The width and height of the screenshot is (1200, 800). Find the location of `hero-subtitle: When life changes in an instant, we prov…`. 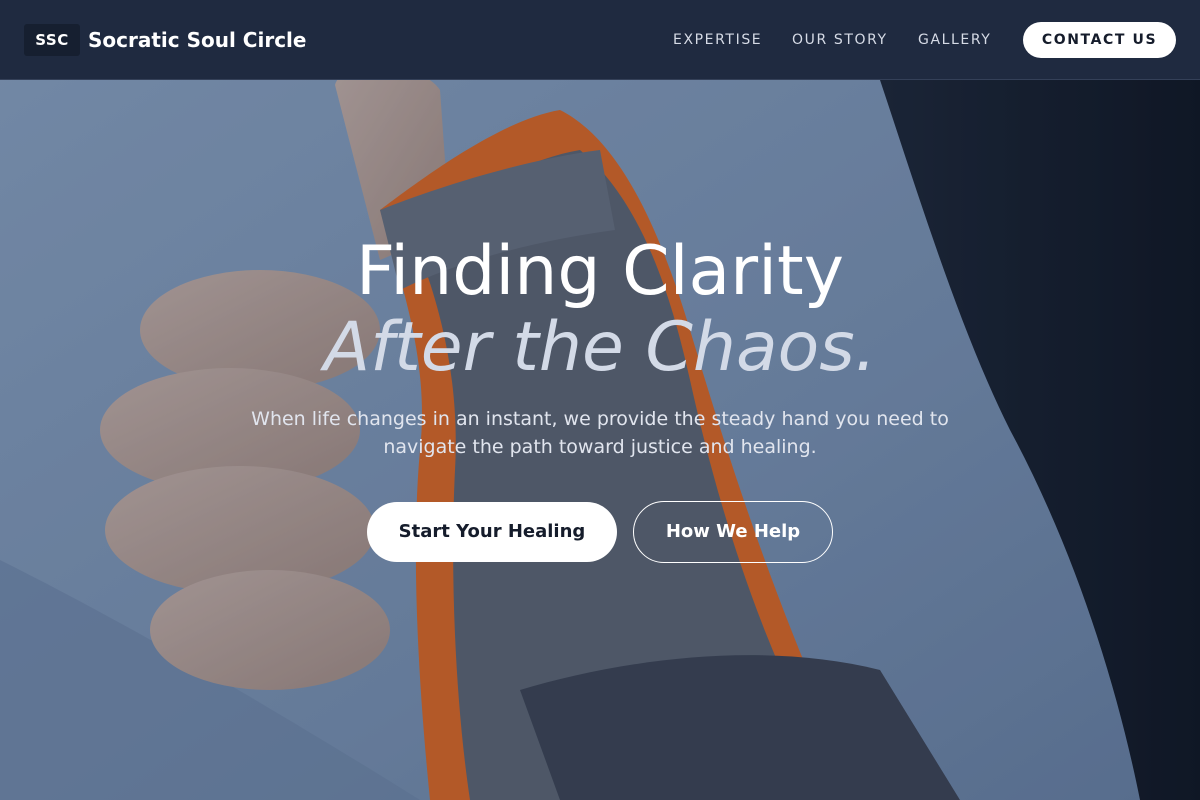

hero-subtitle: When life changes in an instant, we prov… is located at coordinates (600, 433).